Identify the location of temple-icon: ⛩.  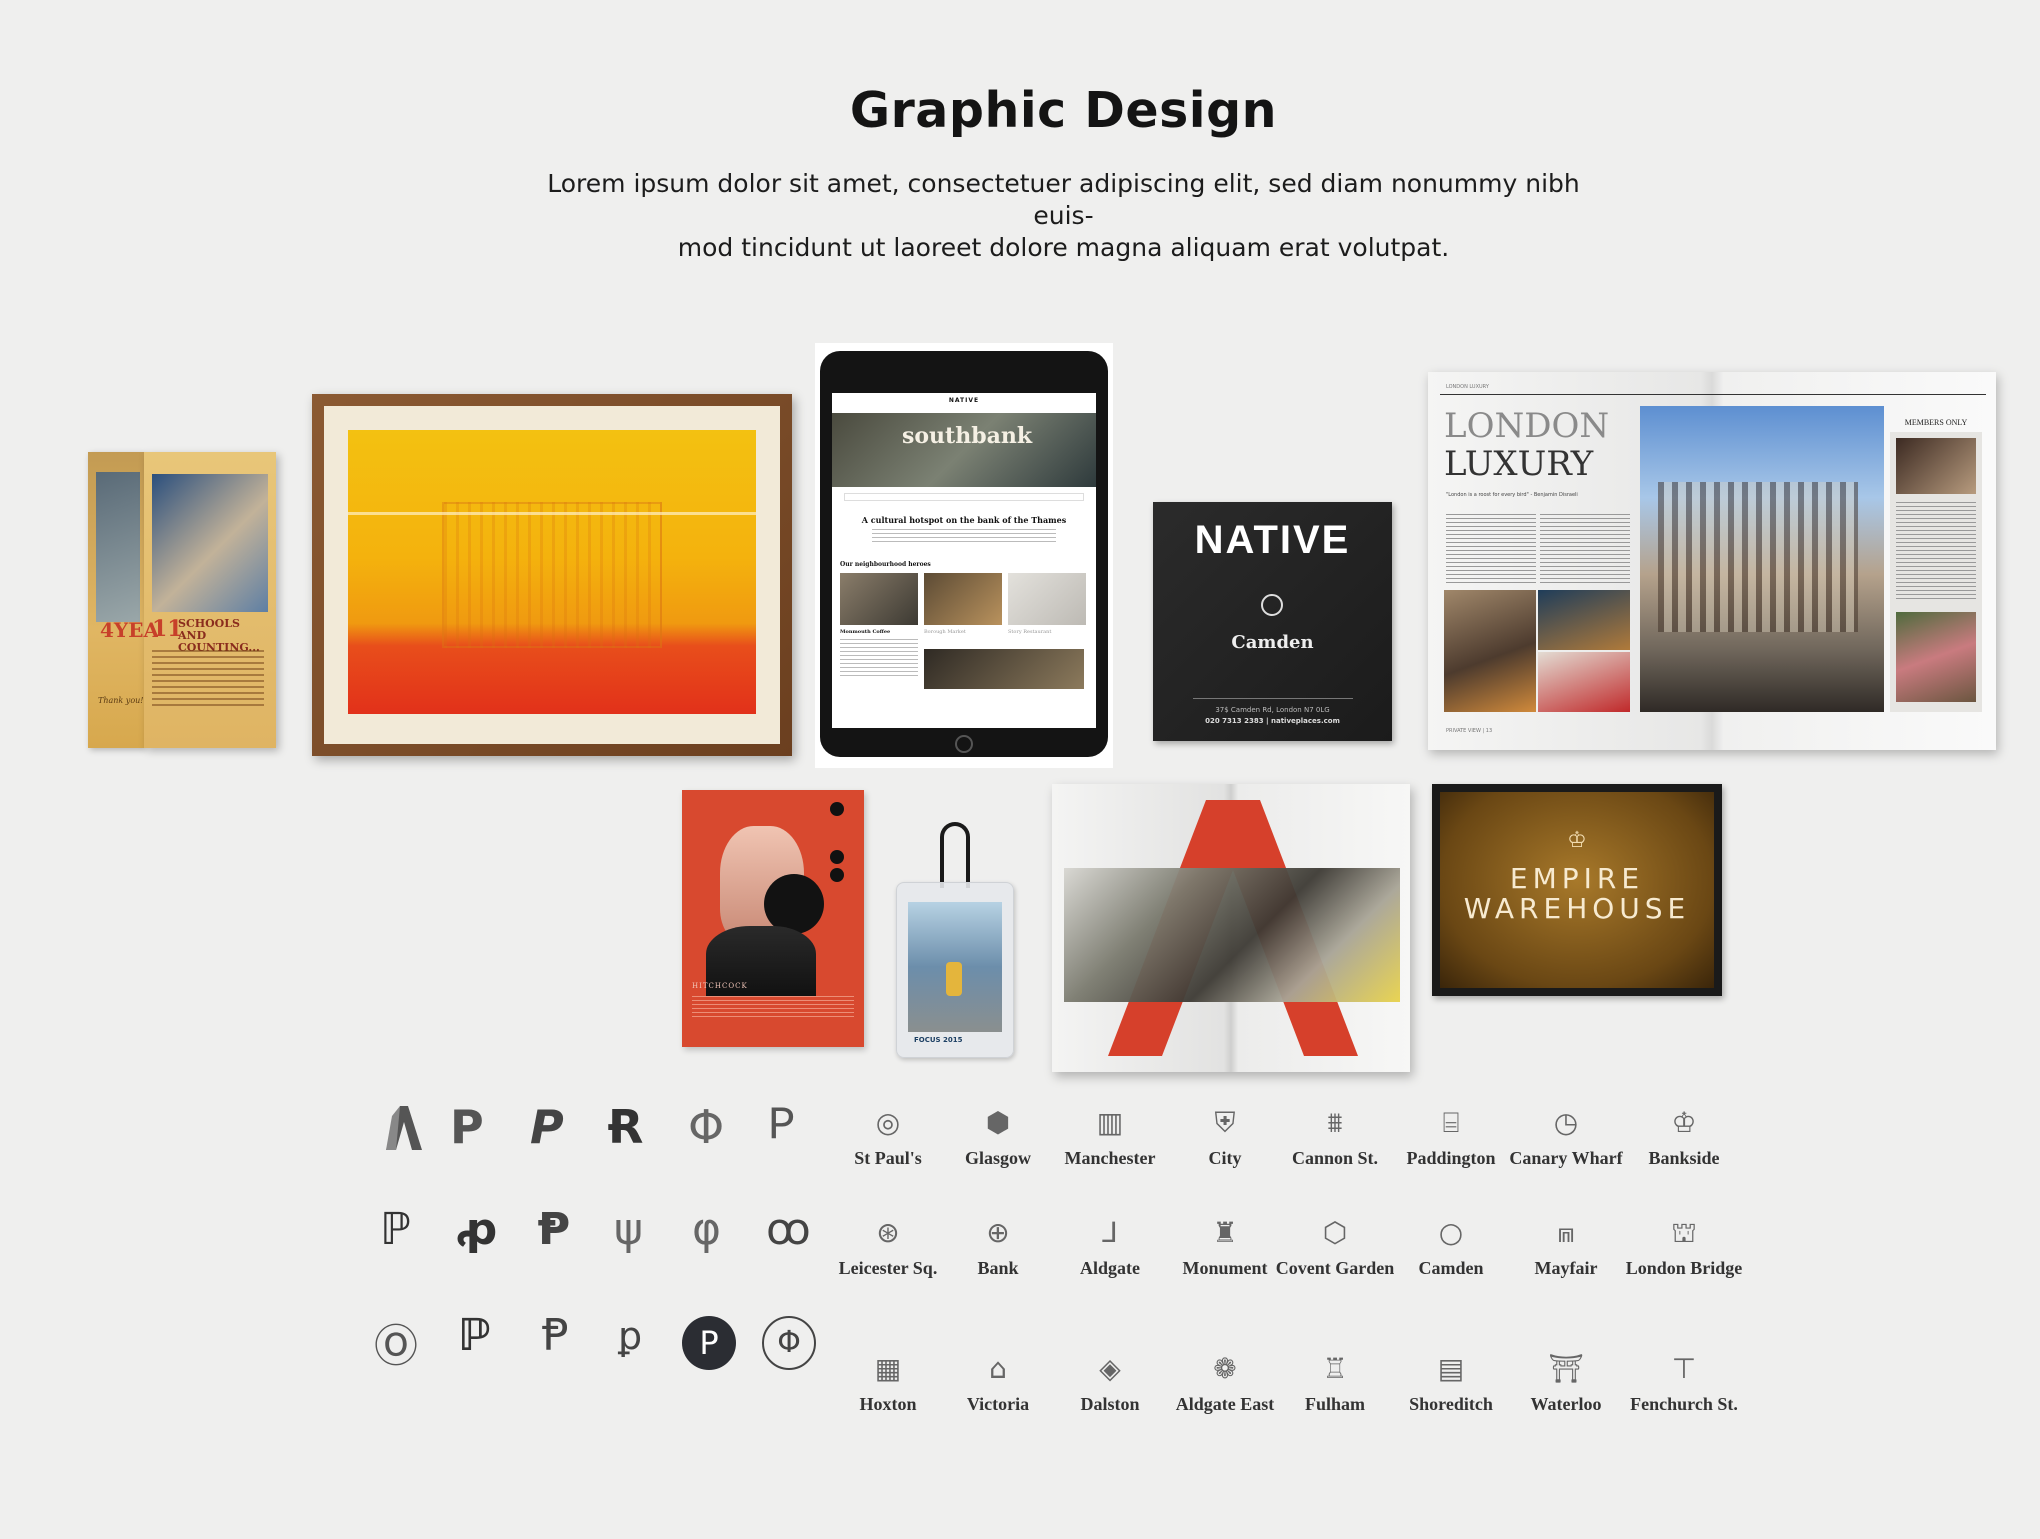
(1566, 1368).